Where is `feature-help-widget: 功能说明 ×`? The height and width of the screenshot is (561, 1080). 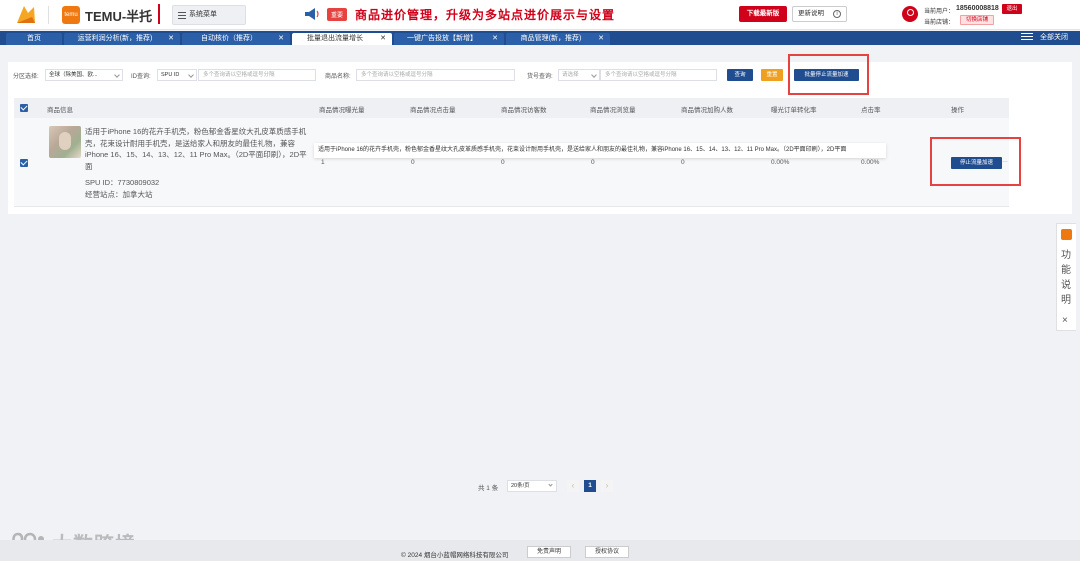
feature-help-widget: 功能说明 × is located at coordinates (1066, 277).